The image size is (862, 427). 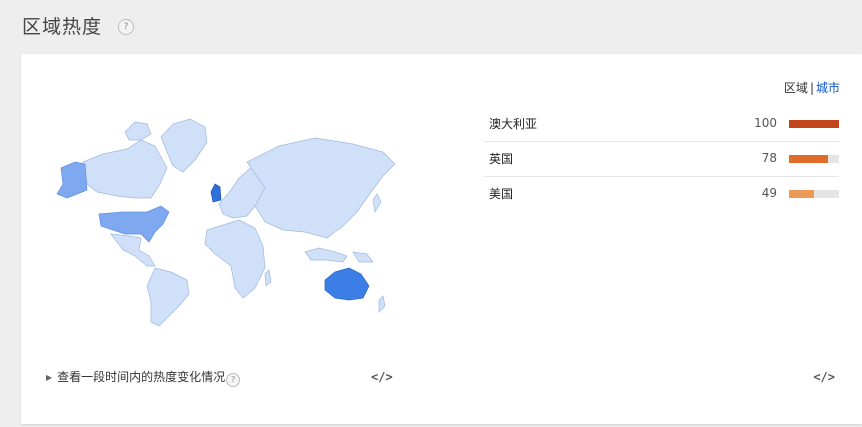 I want to click on map-africa, so click(x=235, y=259).